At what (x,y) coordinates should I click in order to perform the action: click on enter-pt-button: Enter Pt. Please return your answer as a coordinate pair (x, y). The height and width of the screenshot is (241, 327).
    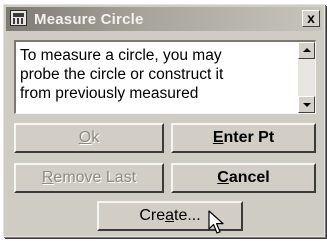
    Looking at the image, I should click on (243, 138).